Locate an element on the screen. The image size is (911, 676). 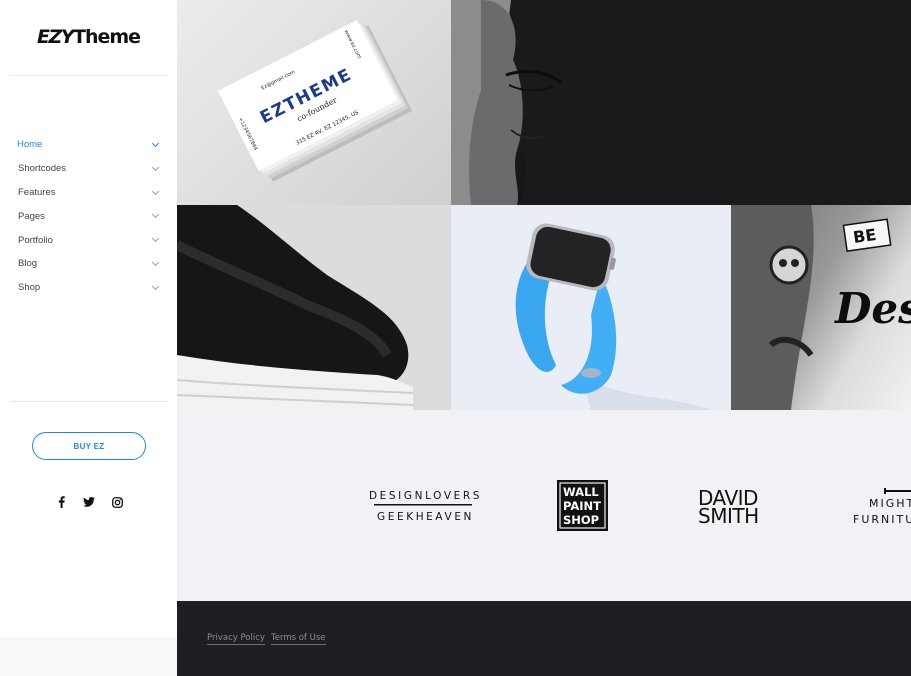
sidebar-bottom-shade is located at coordinates (88, 657).